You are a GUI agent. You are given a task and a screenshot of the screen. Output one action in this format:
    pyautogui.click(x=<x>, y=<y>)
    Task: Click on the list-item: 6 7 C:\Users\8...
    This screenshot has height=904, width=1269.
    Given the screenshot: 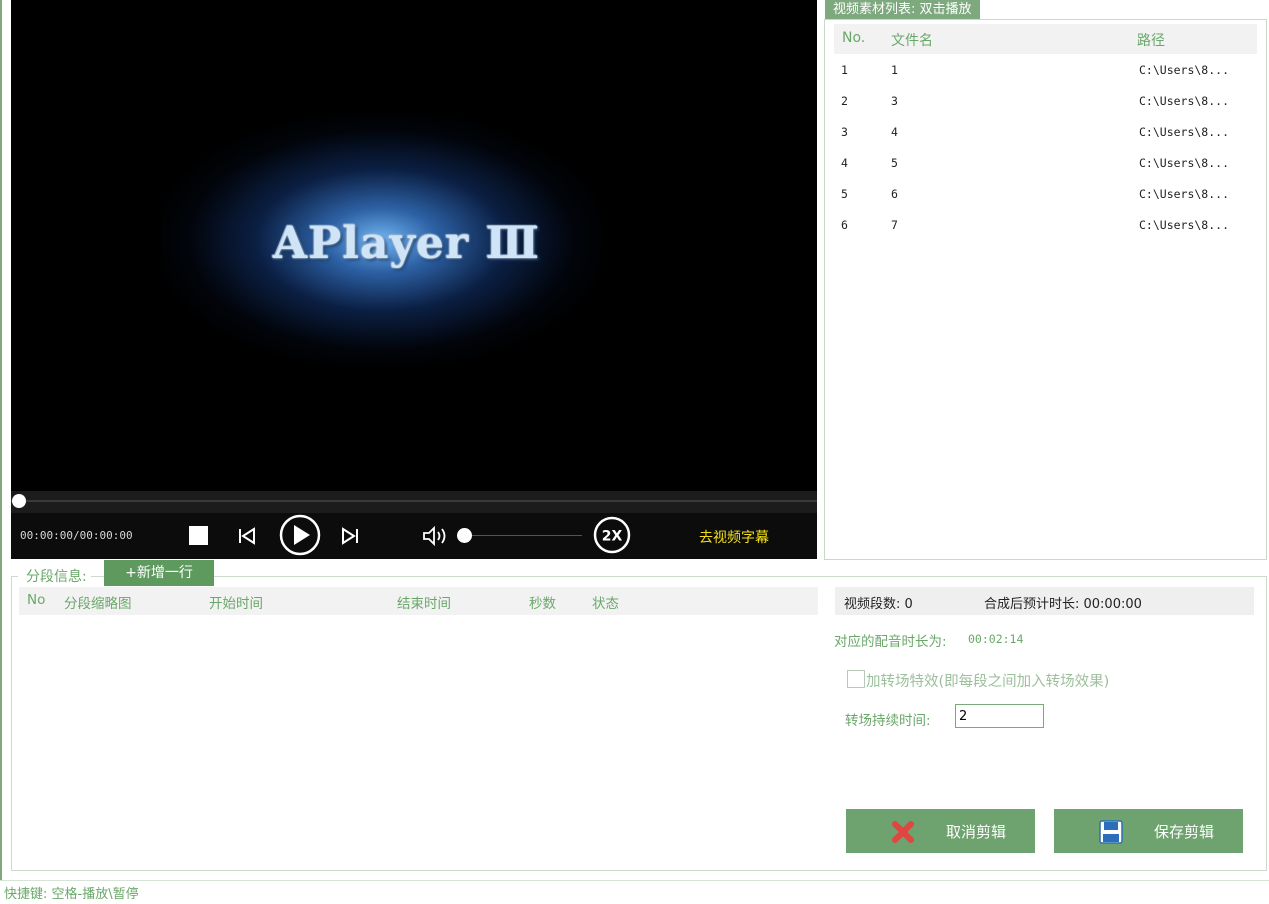 What is the action you would take?
    pyautogui.click(x=1045, y=225)
    